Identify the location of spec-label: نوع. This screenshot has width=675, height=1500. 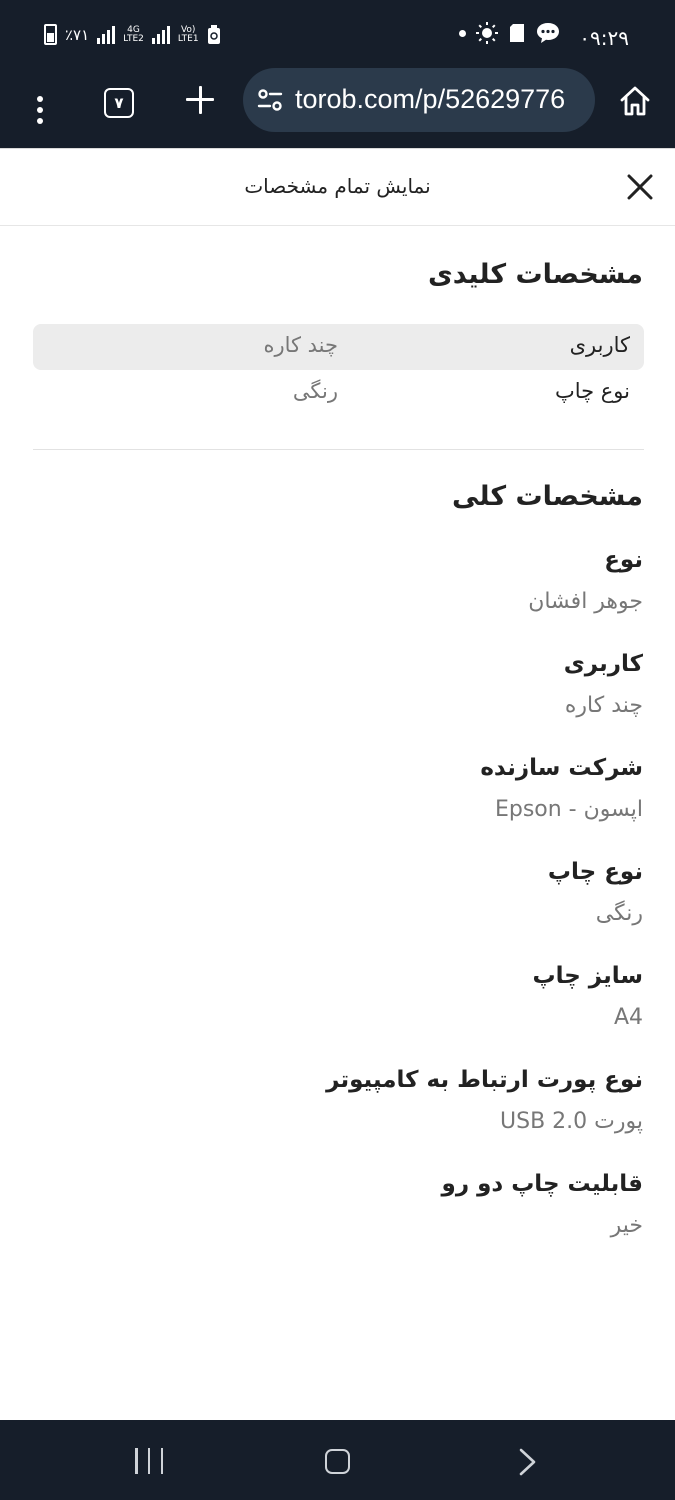
(623, 560).